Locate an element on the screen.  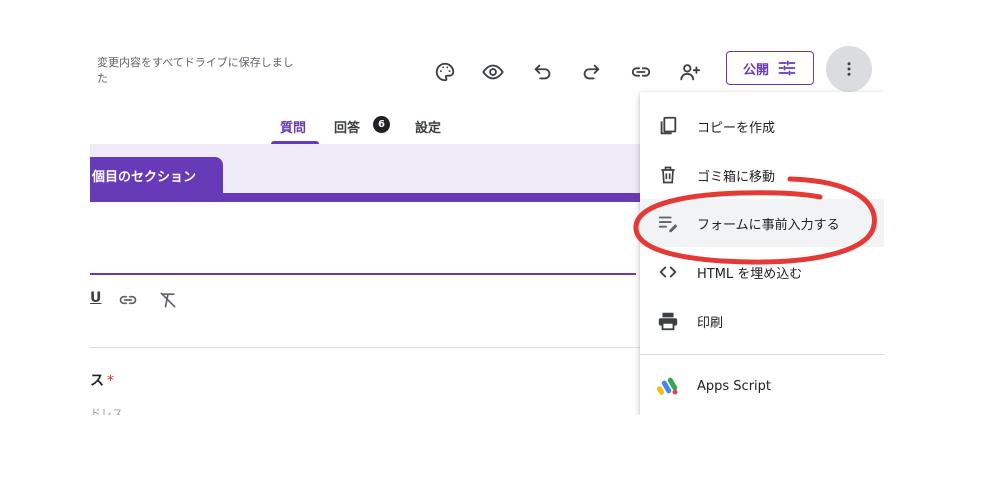
add-collaborator-icon is located at coordinates (690, 72).